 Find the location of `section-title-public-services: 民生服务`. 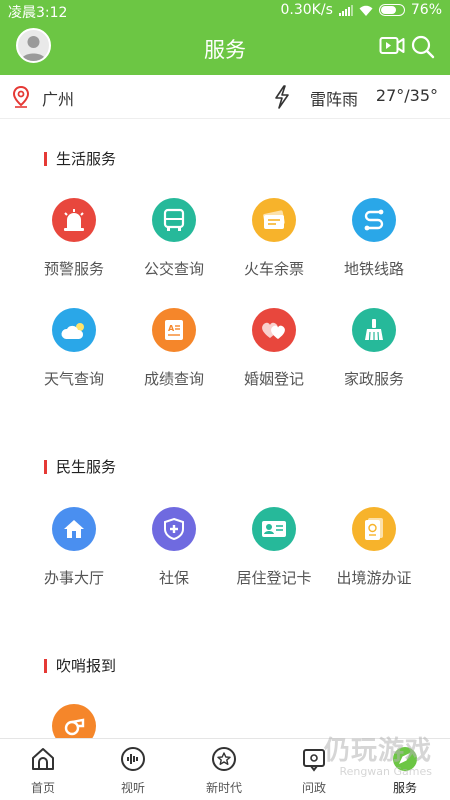

section-title-public-services: 民生服务 is located at coordinates (80, 466).